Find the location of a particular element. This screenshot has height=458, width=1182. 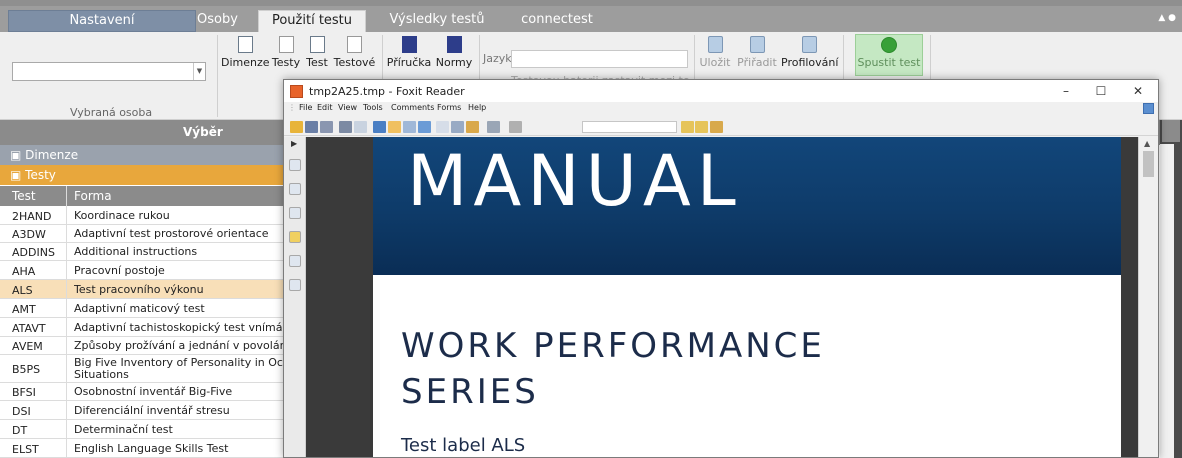

minimize-ribbon-icon: ▲ ● is located at coordinates (1167, 18).